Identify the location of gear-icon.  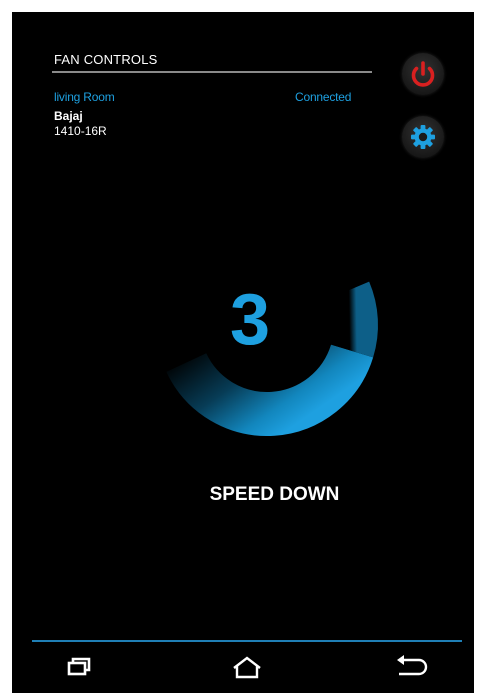
(423, 137).